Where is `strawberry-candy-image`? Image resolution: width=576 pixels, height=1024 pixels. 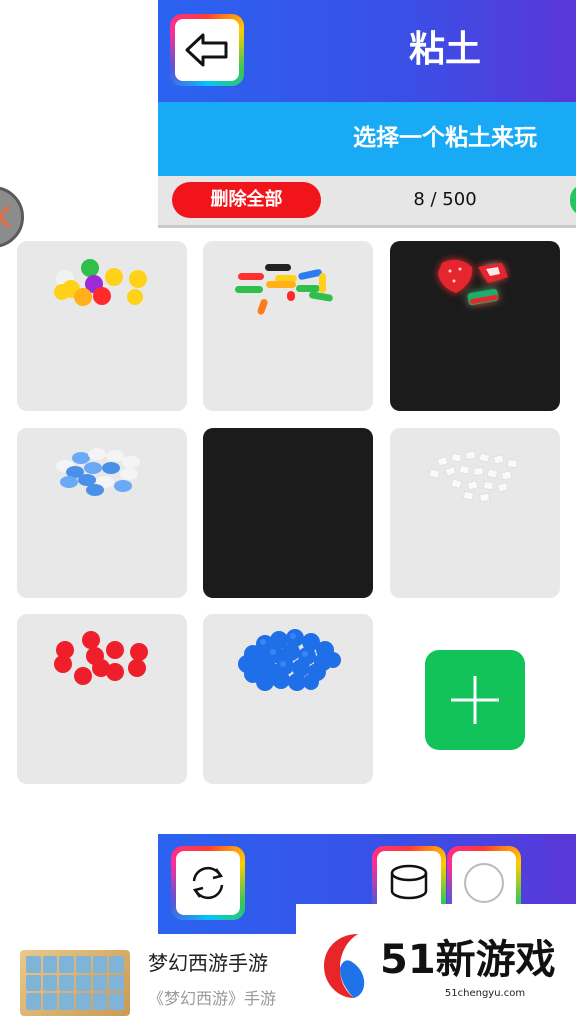
strawberry-candy-image is located at coordinates (473, 282).